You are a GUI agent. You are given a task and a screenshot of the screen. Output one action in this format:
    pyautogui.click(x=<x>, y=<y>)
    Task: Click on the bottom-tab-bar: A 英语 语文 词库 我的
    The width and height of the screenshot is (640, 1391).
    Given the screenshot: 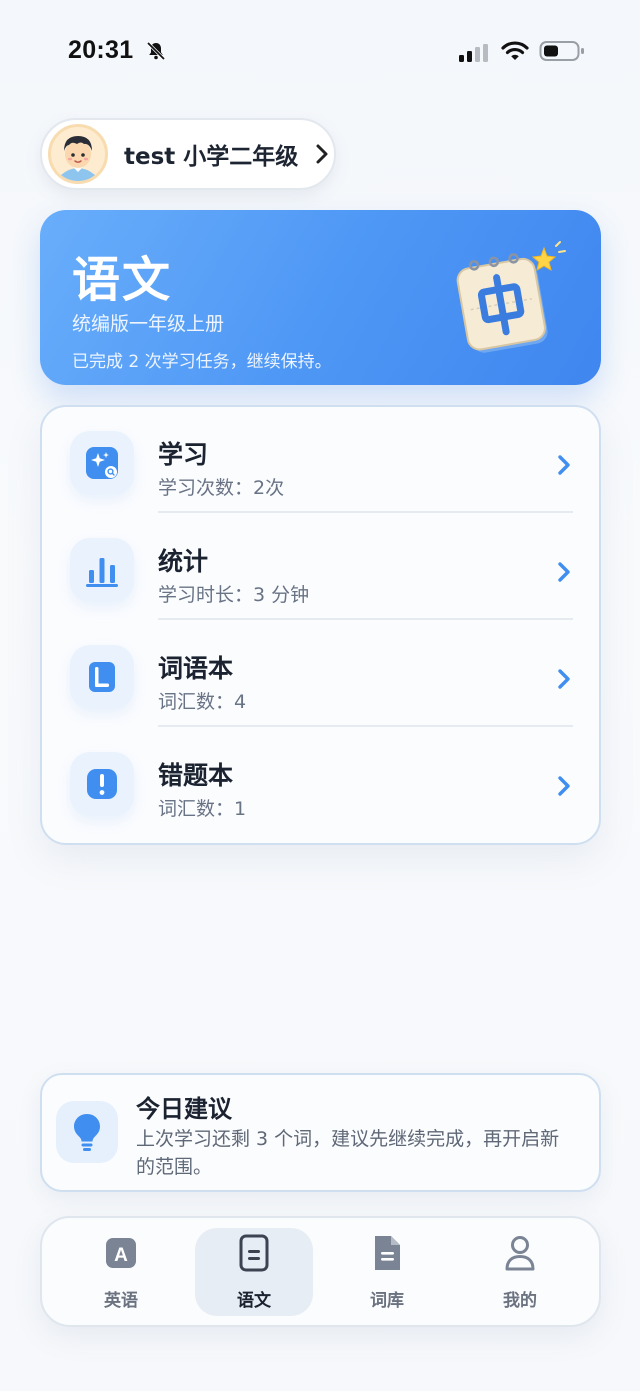 What is the action you would take?
    pyautogui.click(x=320, y=1271)
    